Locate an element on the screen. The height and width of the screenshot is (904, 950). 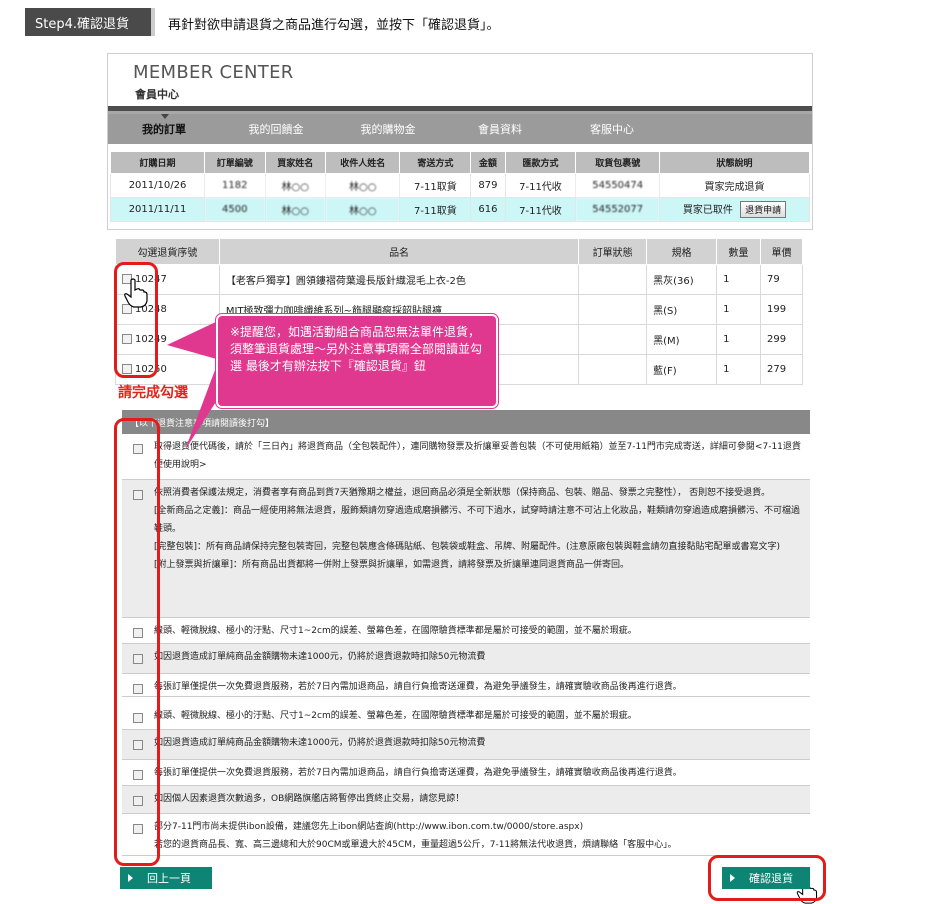
notice-text: 如因個人因素退貨次數過多，OB網路旗艦店將暫停出貨終止交易，請您見諒！ is located at coordinates (309, 799).